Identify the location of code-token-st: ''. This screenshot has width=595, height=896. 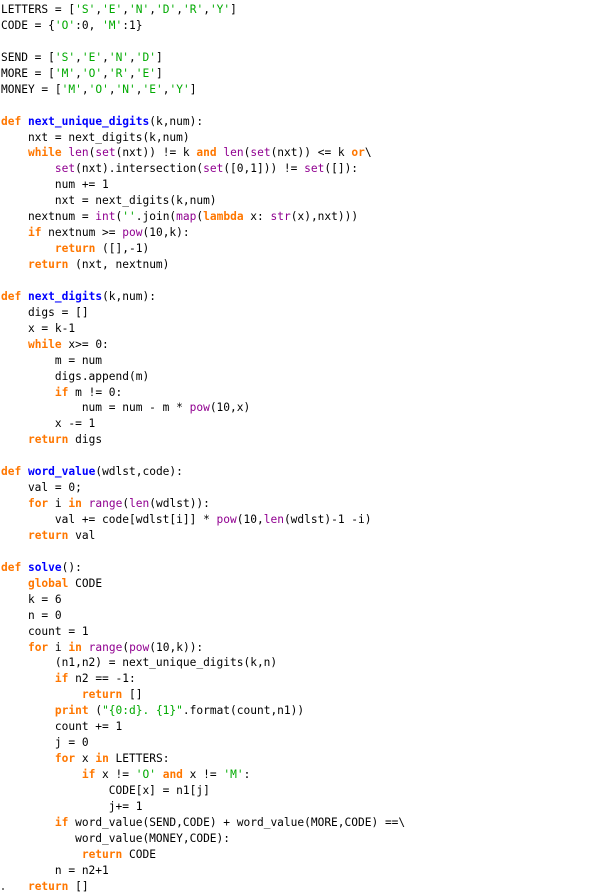
(129, 217).